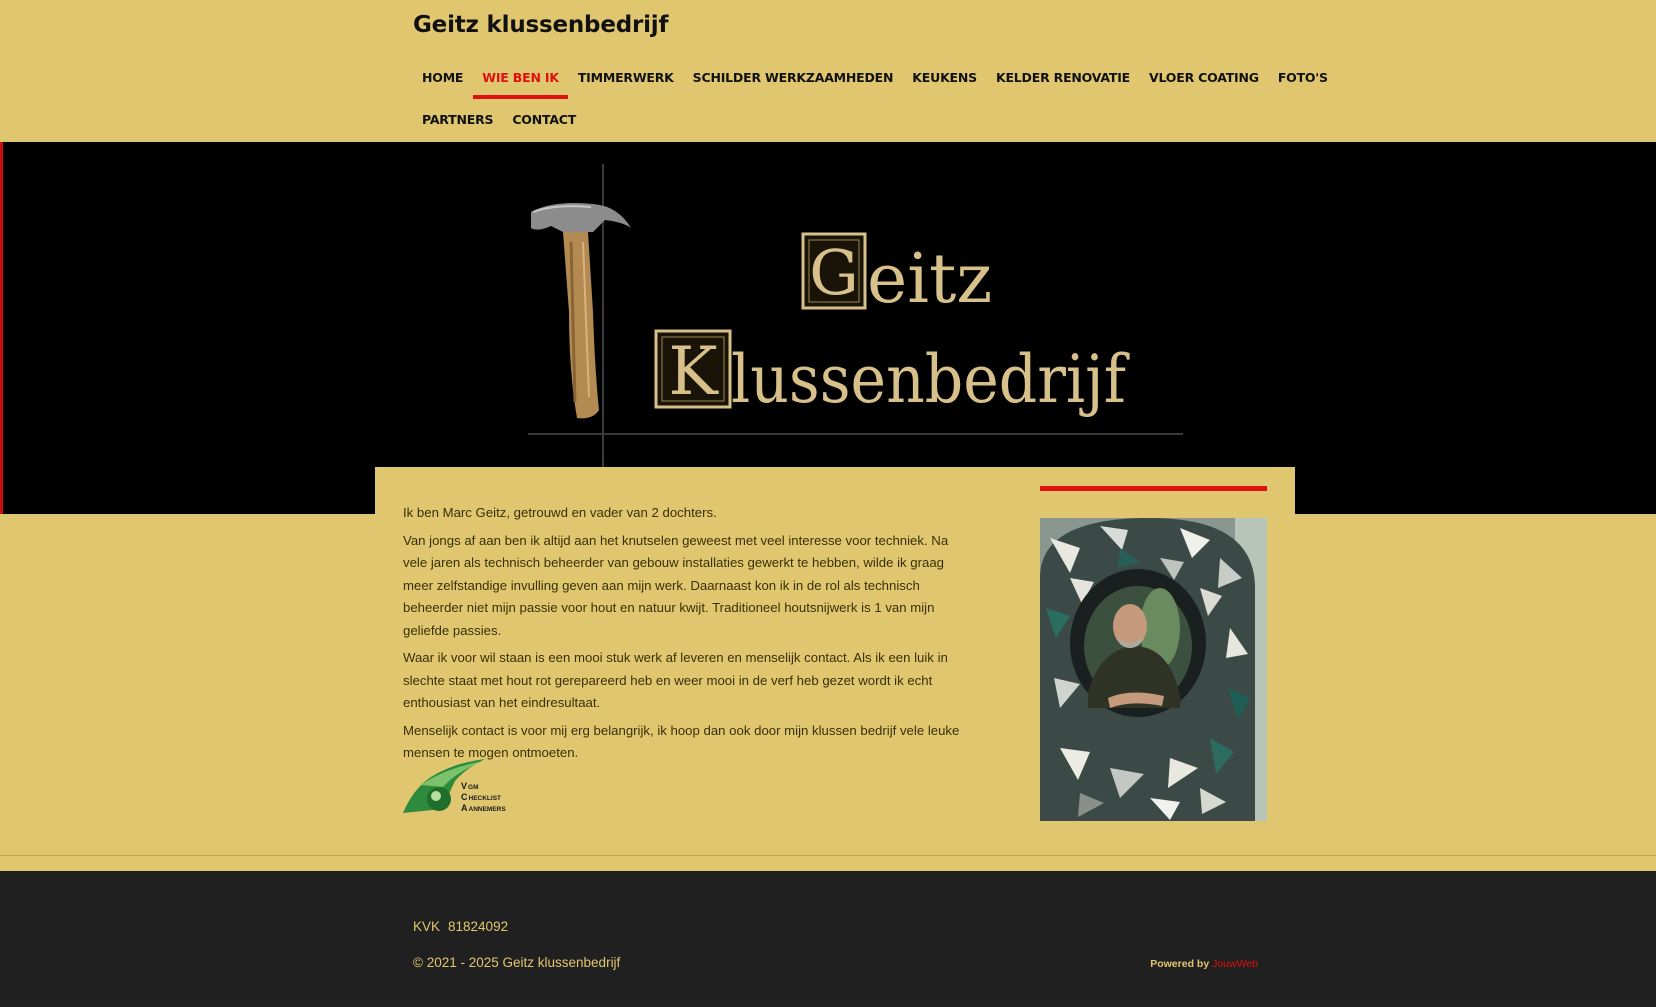 The height and width of the screenshot is (1007, 1656). I want to click on powered-by: Powered by JouwWeb, so click(1204, 964).